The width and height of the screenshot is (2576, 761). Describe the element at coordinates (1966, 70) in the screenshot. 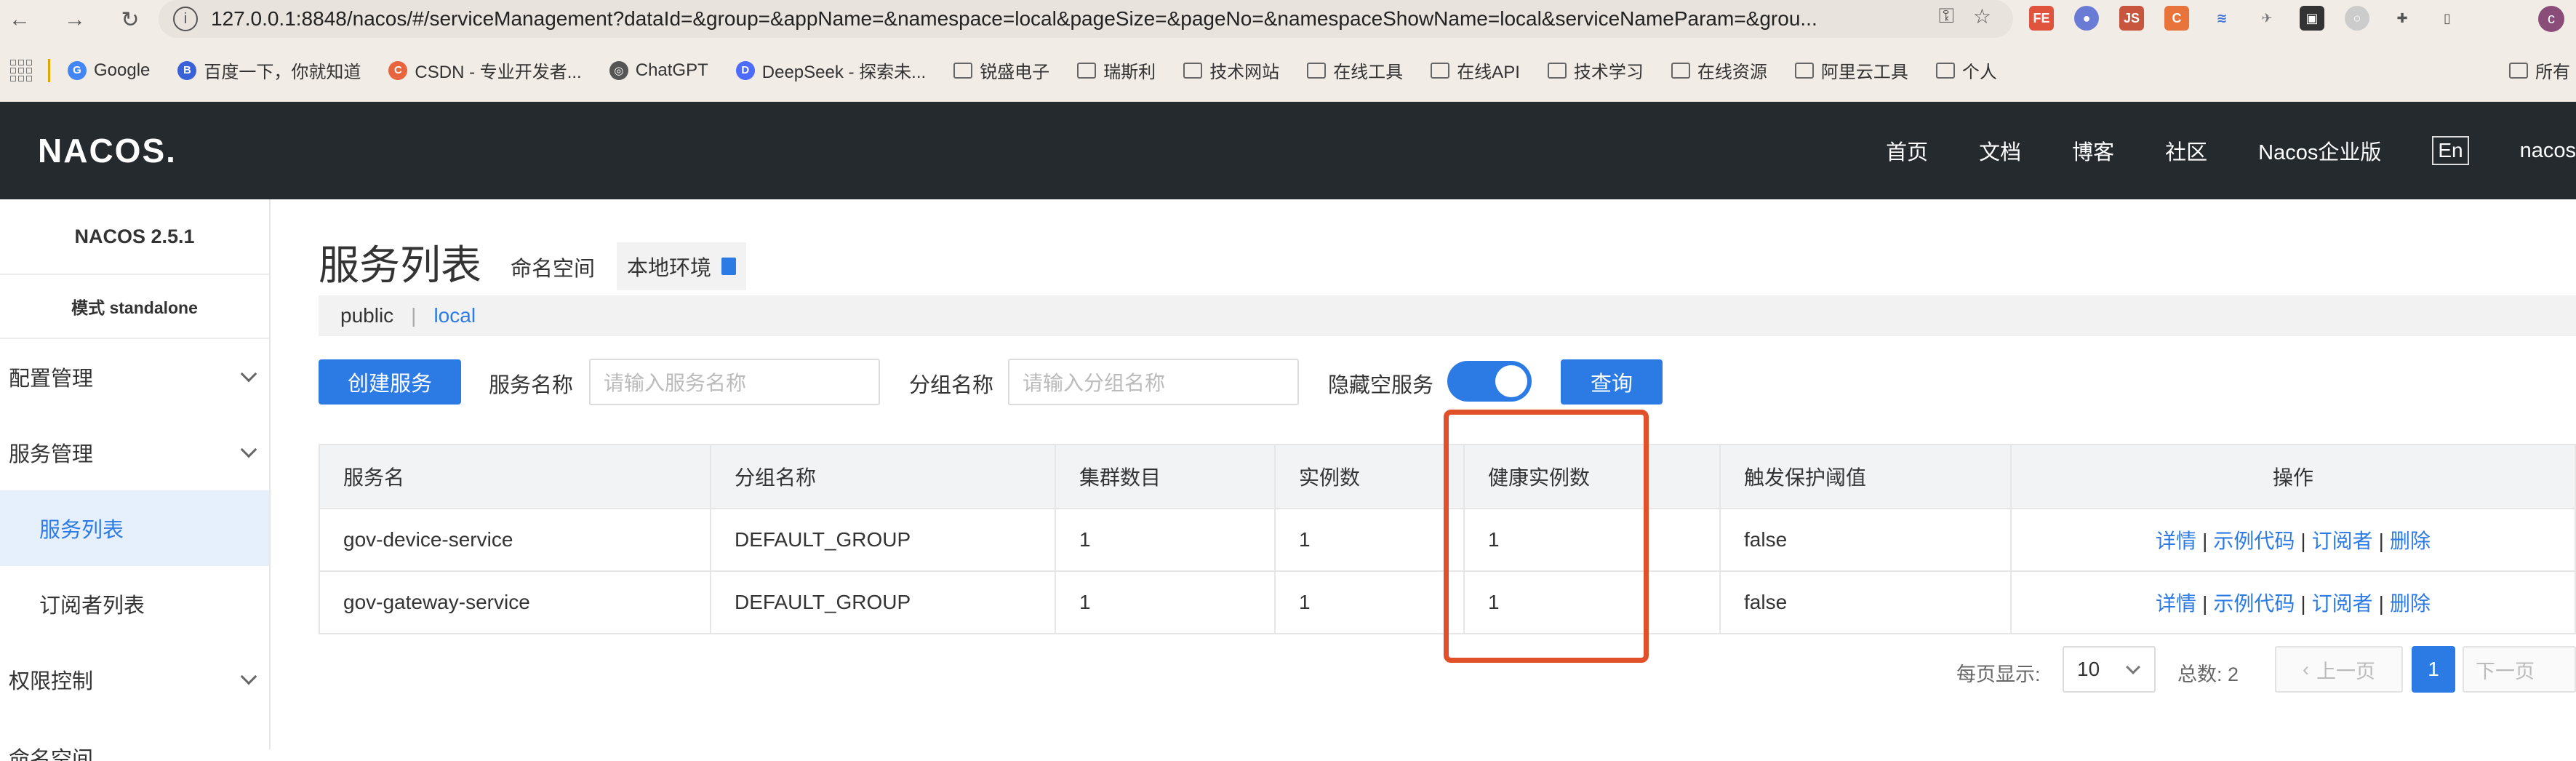

I see `bookmark-item: 个人` at that location.